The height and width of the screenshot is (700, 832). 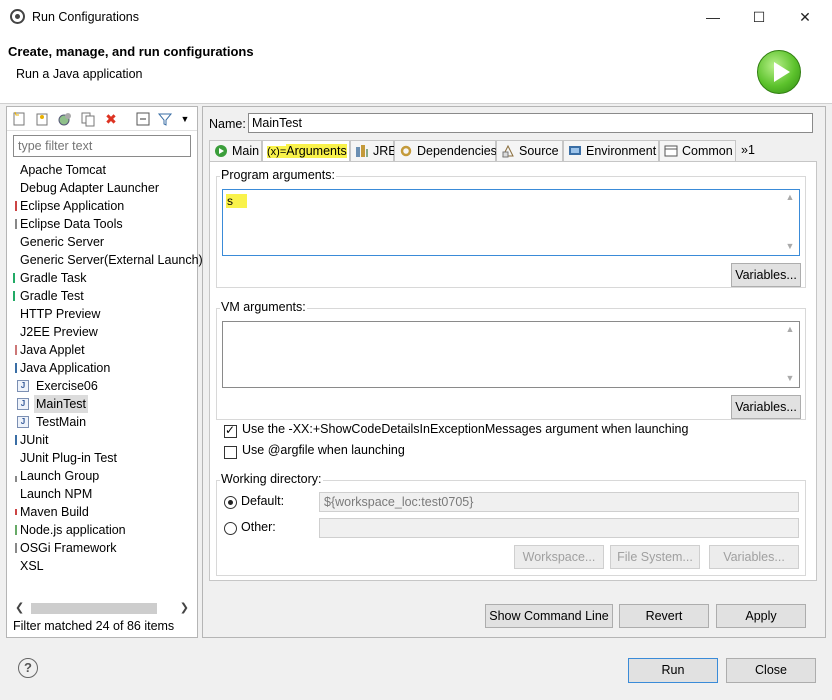 I want to click on show-code-details-checkbox, so click(x=230, y=430).